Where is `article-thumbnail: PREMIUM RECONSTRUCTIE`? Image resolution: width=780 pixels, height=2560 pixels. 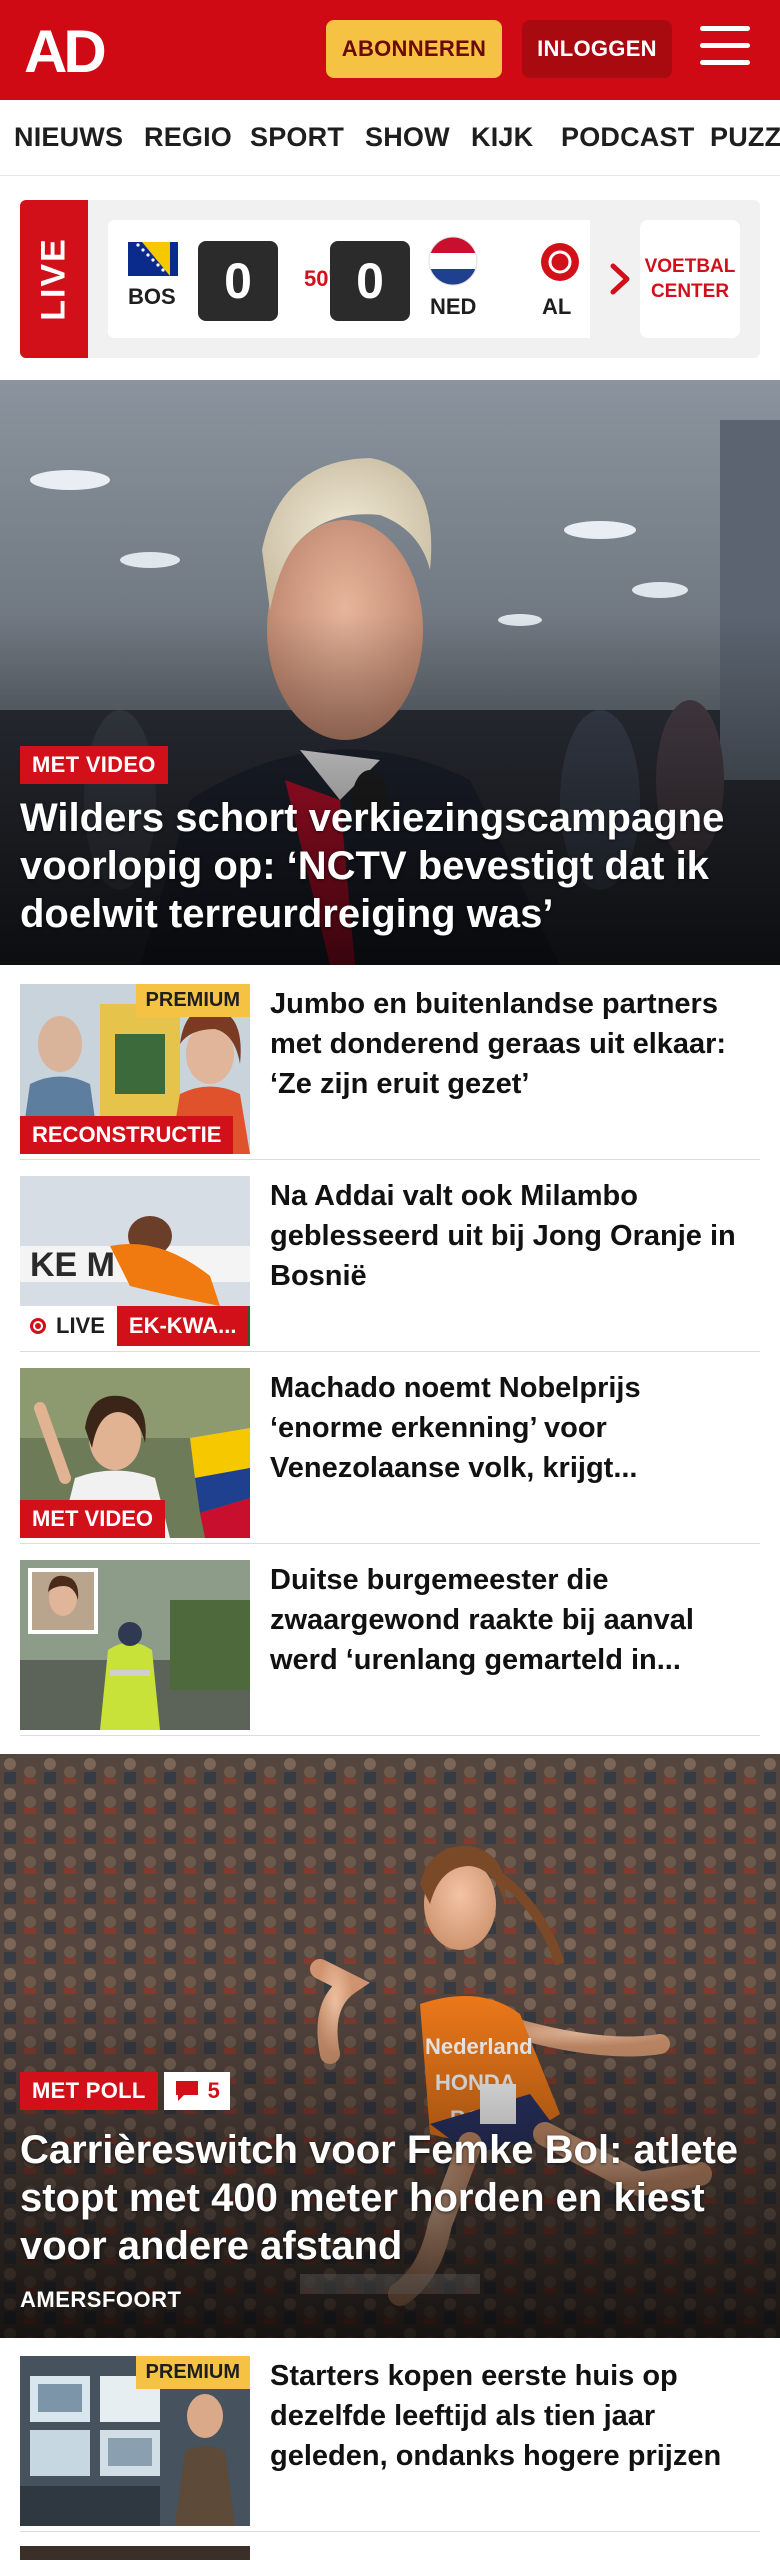
article-thumbnail: PREMIUM RECONSTRUCTIE is located at coordinates (135, 1069).